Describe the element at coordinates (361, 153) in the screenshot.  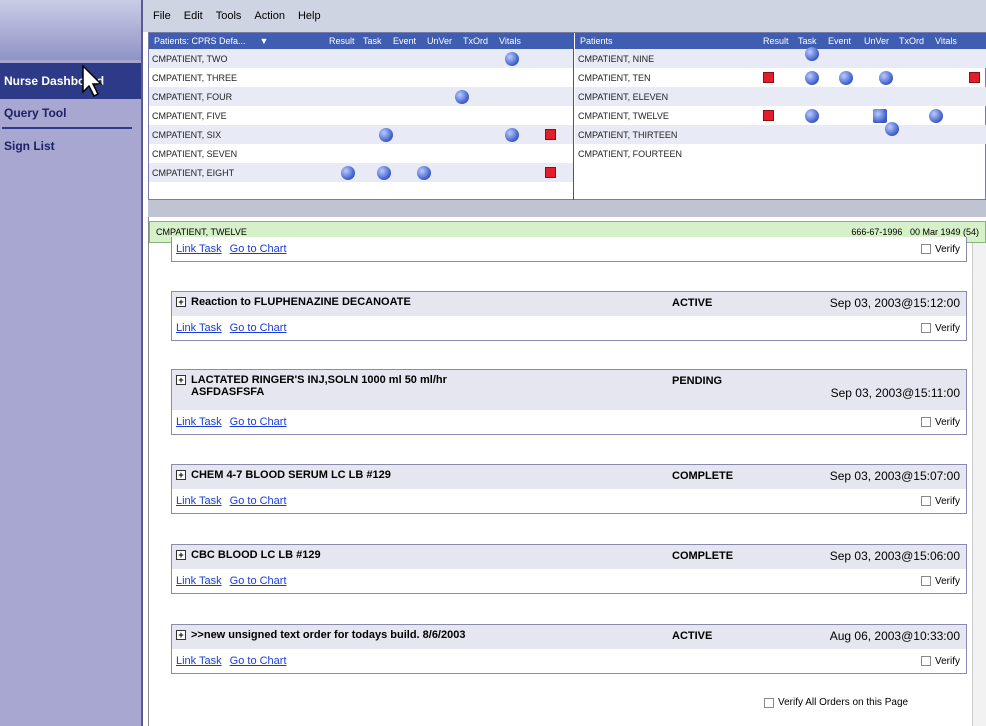
I see `patient-row: CMPATIENT, SEVEN` at that location.